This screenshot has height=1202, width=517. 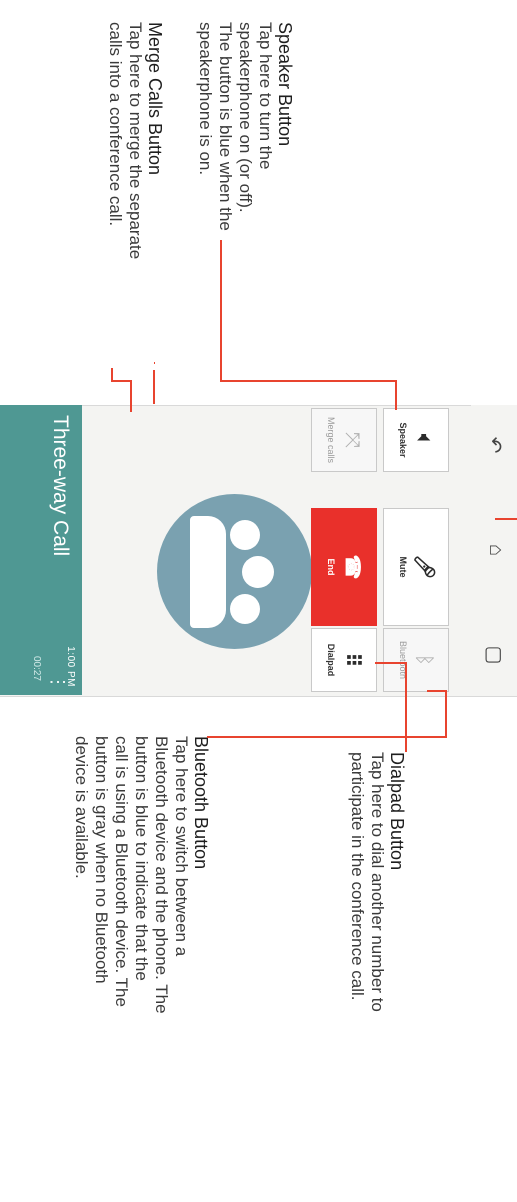 What do you see at coordinates (494, 655) in the screenshot?
I see `recent-apps-icon: ▢` at bounding box center [494, 655].